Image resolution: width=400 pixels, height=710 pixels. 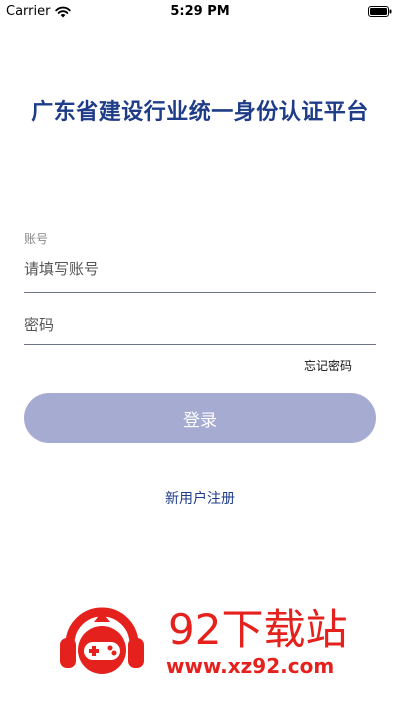 What do you see at coordinates (102, 640) in the screenshot?
I see `gamepad-headphones-logo` at bounding box center [102, 640].